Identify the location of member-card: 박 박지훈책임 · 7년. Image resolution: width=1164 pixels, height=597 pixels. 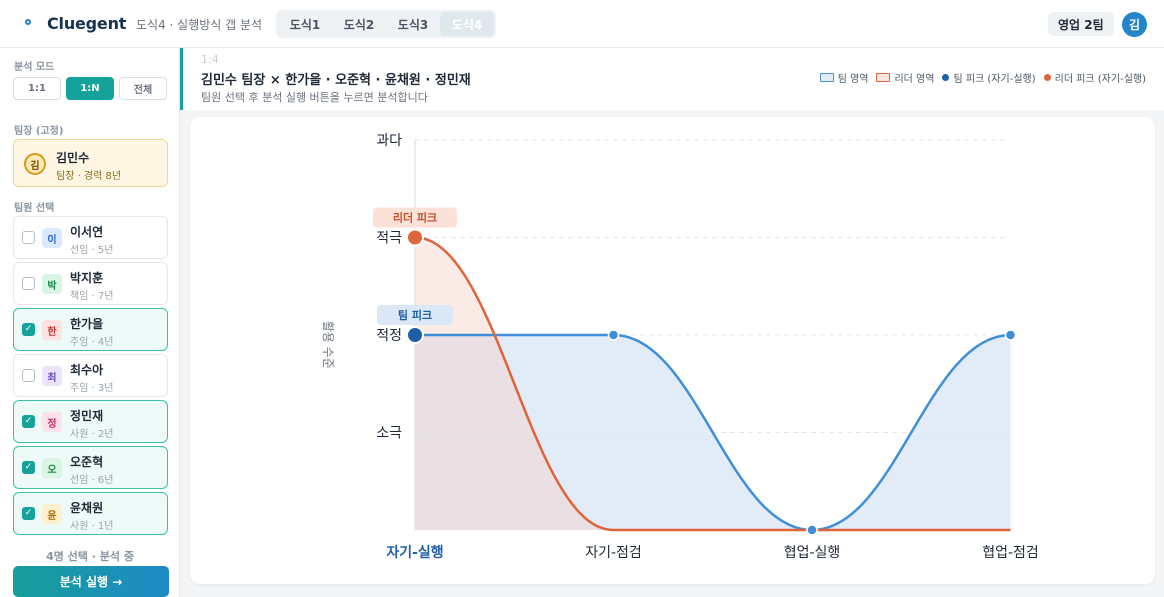
(90, 283).